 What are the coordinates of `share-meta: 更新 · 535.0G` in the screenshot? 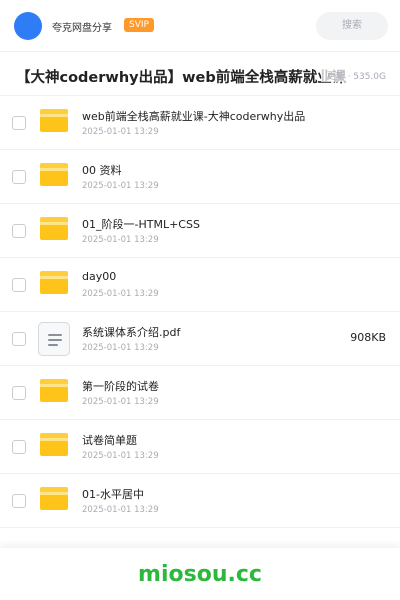 It's located at (353, 75).